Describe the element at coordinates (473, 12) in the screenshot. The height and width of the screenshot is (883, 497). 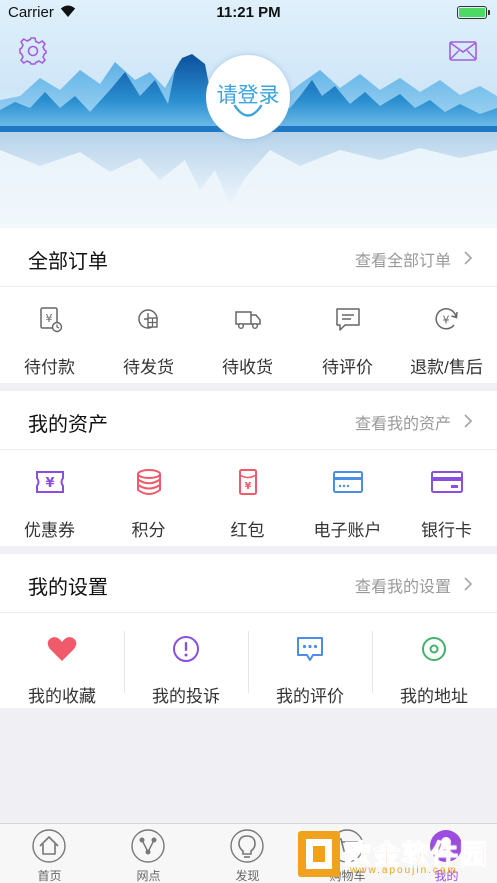
I see `battery-icon` at that location.